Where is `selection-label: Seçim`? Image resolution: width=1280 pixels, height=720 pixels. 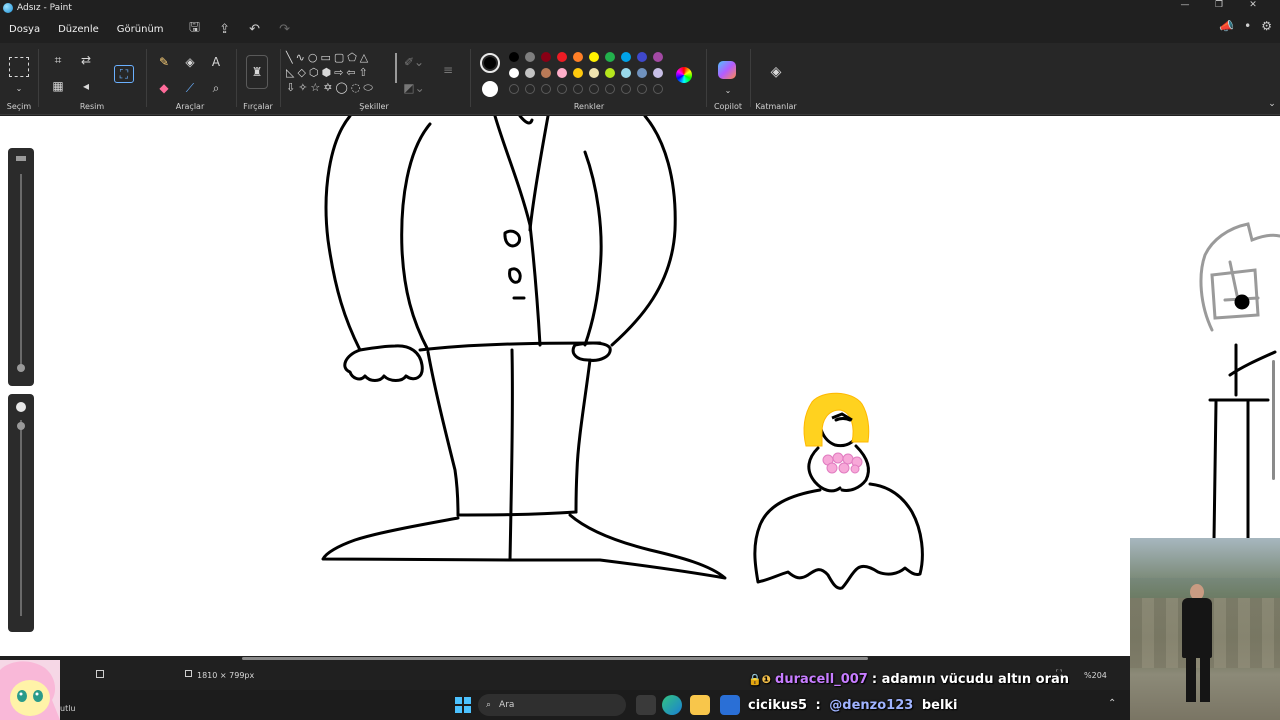 selection-label: Seçim is located at coordinates (19, 106).